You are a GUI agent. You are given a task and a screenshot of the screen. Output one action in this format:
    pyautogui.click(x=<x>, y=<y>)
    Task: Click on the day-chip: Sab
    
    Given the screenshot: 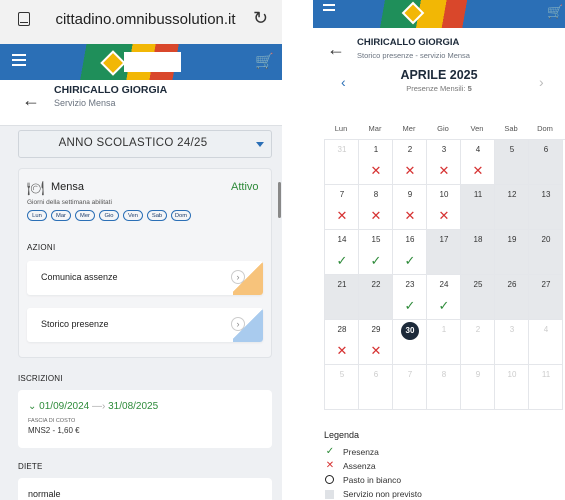 What is the action you would take?
    pyautogui.click(x=157, y=215)
    